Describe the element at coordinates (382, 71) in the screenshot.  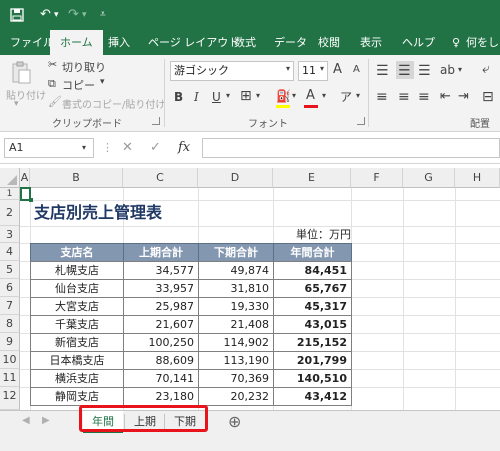
I see `align-top-icon: ☰` at that location.